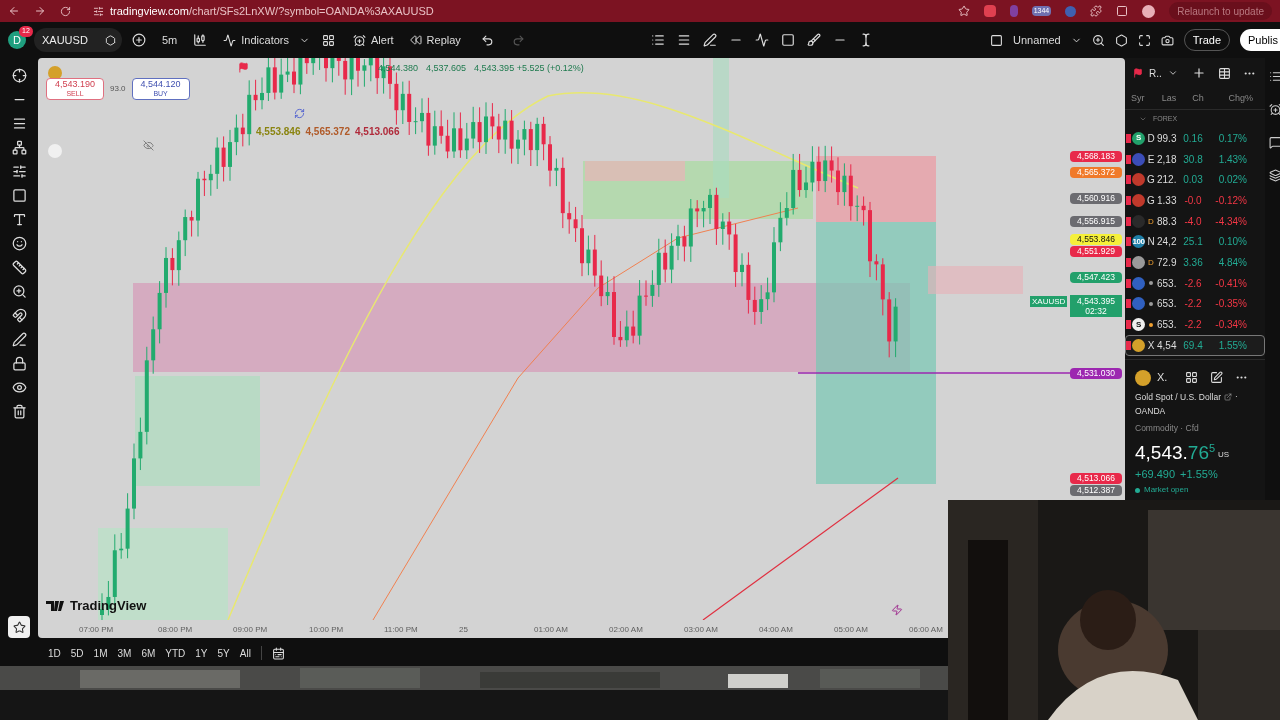 Image resolution: width=1280 pixels, height=720 pixels. I want to click on watchlist-row: 653. -2.6 -0.41%, so click(1195, 283).